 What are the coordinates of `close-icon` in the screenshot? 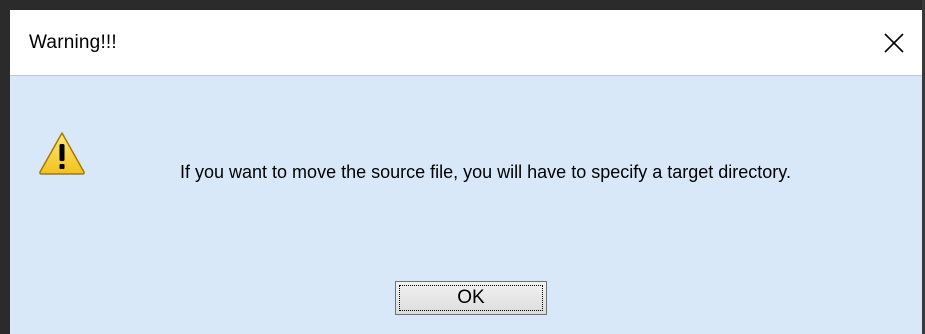 It's located at (894, 42).